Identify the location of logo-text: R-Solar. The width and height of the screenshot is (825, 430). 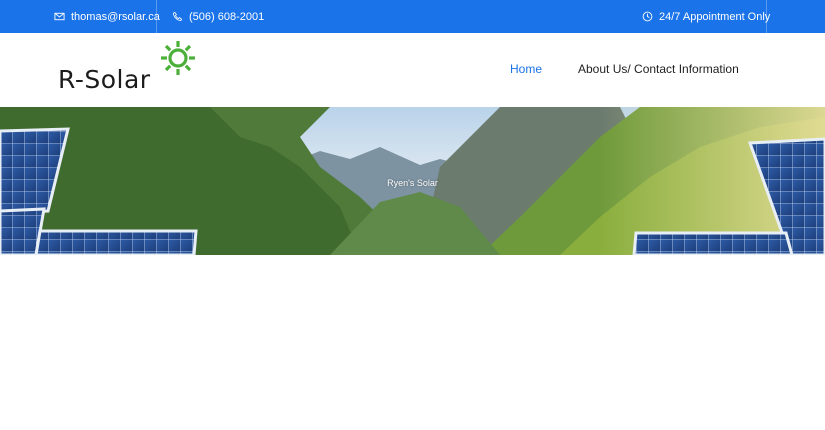
(104, 79).